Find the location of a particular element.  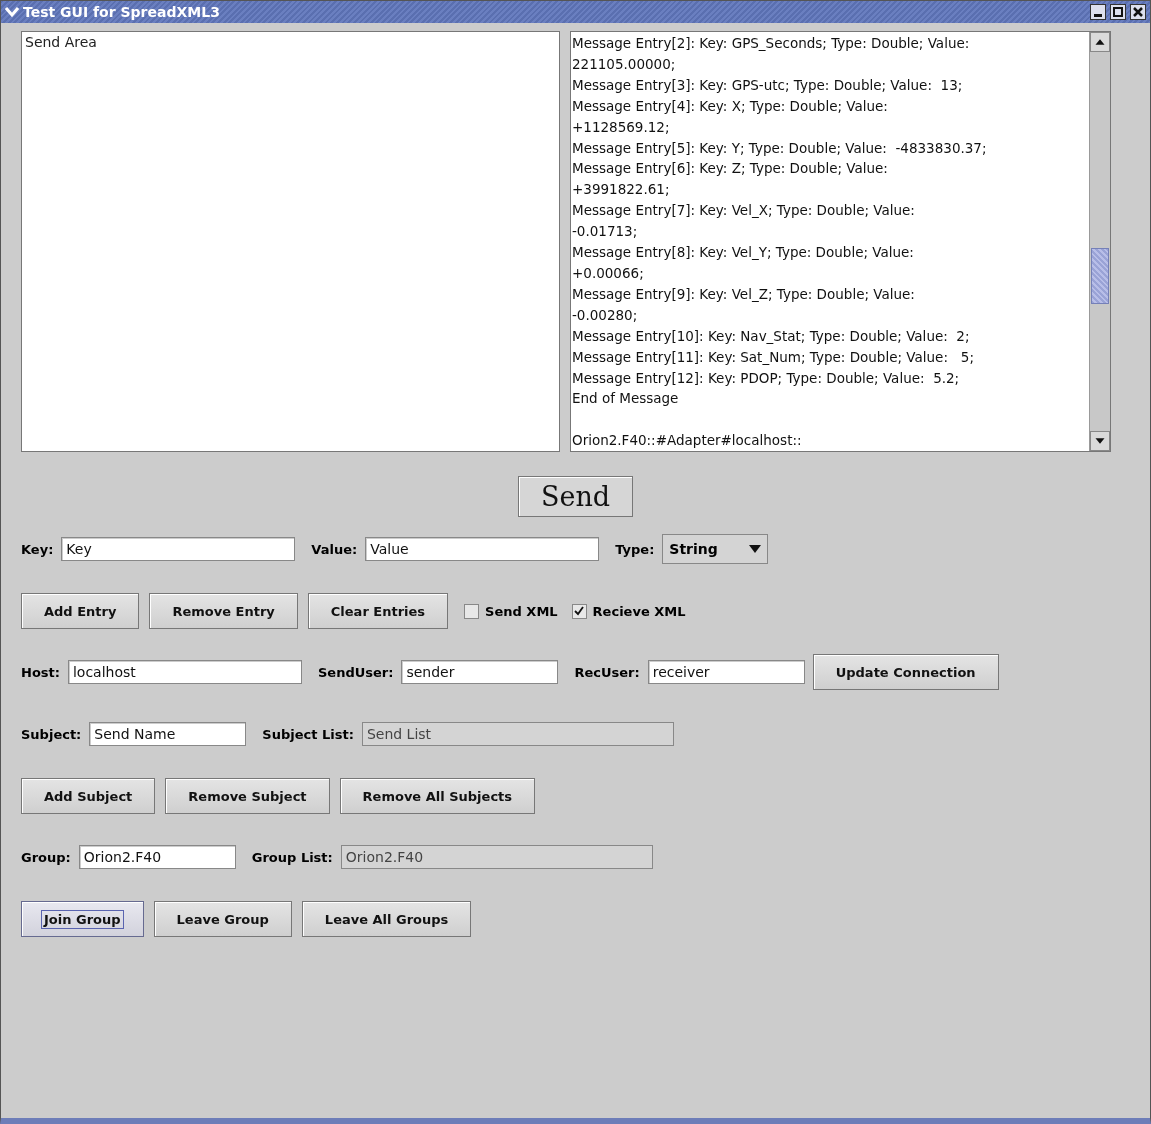

checkbox: Send XML is located at coordinates (511, 611).